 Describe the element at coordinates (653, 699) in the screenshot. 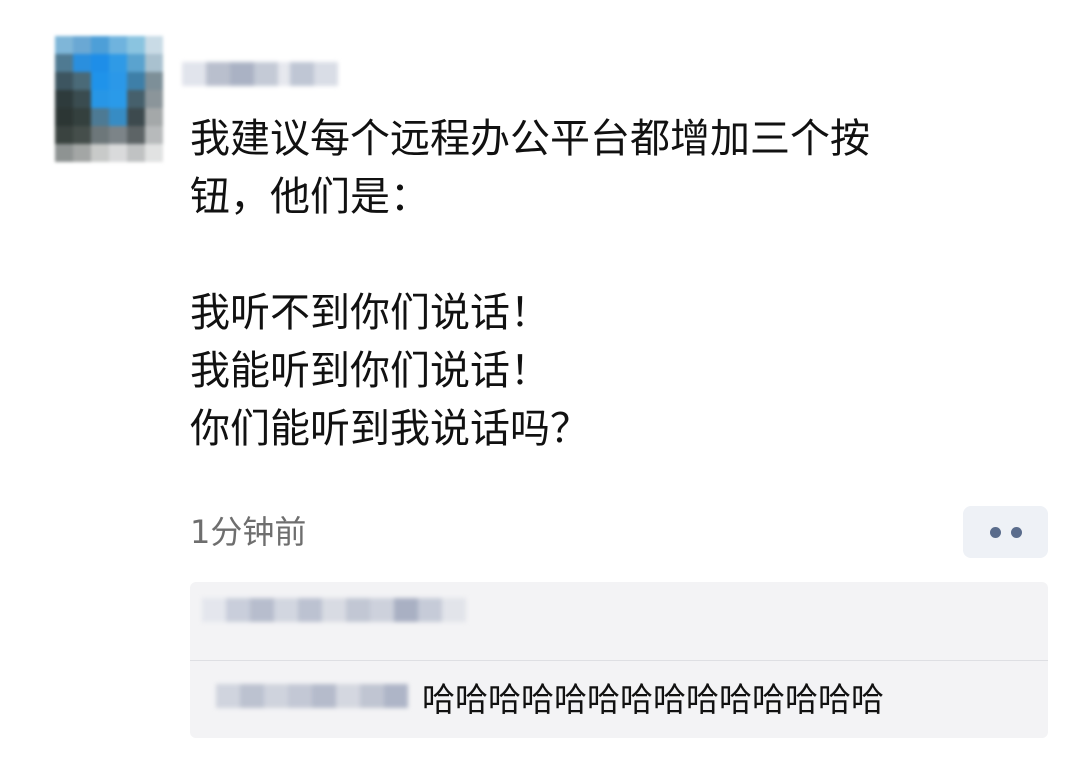

I see `comment-text: 哈哈哈哈哈哈哈哈哈哈哈哈哈哈` at that location.